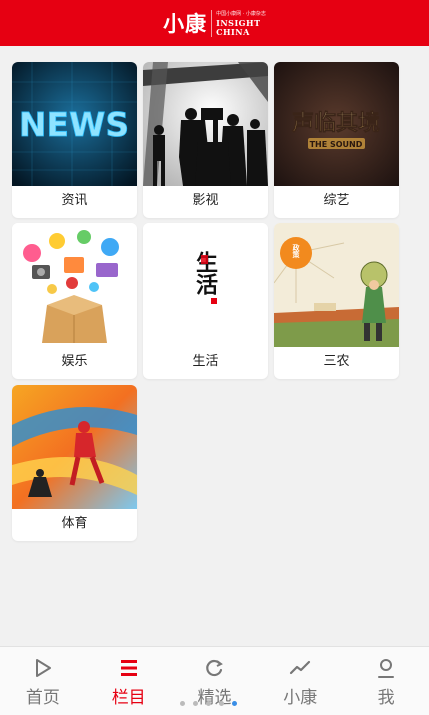 This screenshot has height=715, width=429. What do you see at coordinates (233, 31) in the screenshot?
I see `logo-en-line2: CHINA` at bounding box center [233, 31].